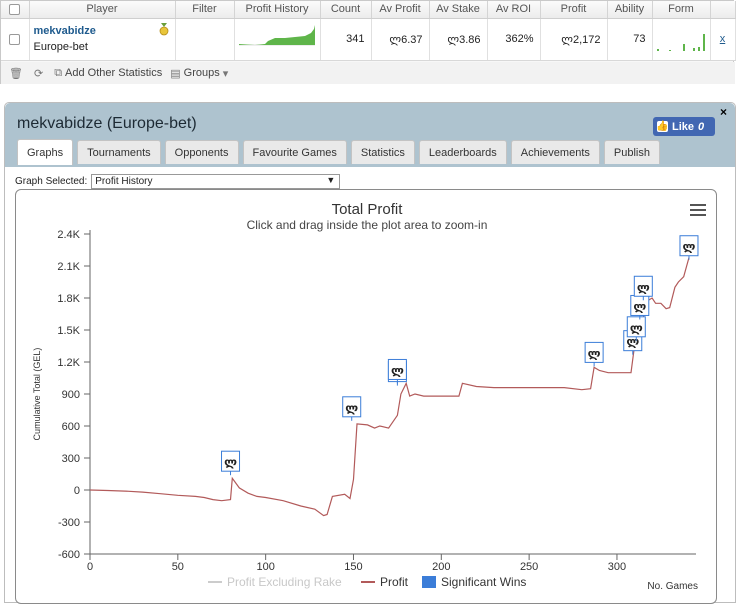 The height and width of the screenshot is (605, 739). I want to click on x-tick-label: 0, so click(90, 567).